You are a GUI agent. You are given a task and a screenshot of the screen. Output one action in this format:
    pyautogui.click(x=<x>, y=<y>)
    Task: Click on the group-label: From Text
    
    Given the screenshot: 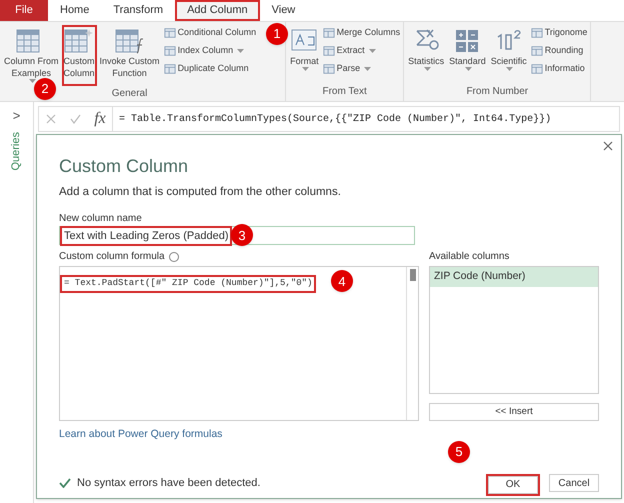 What is the action you would take?
    pyautogui.click(x=344, y=92)
    